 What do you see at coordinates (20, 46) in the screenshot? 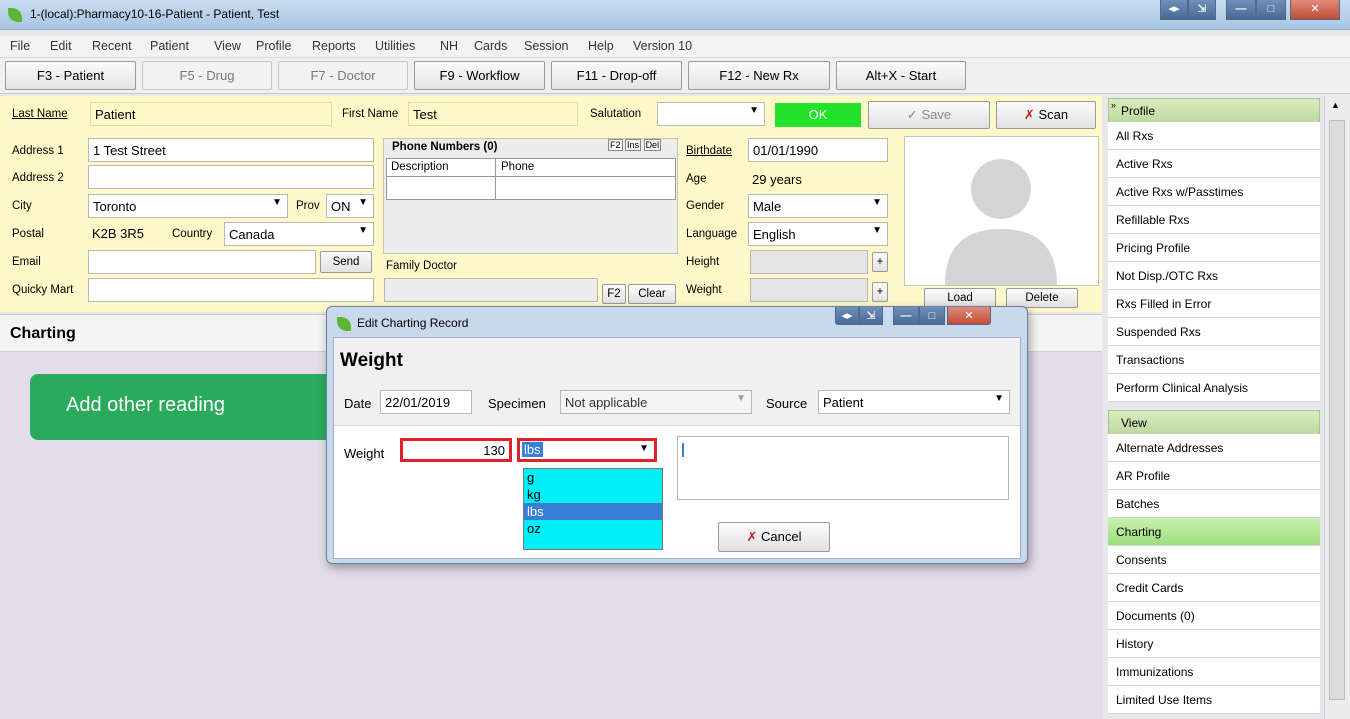
I see `menu-file: File` at bounding box center [20, 46].